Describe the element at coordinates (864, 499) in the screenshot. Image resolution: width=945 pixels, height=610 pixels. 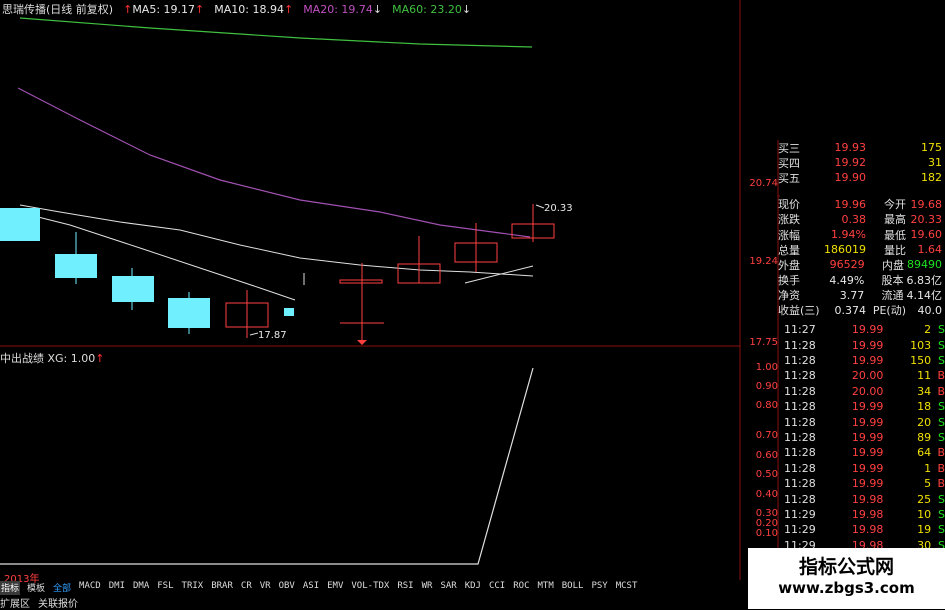
I see `tick-row: 11:28 19.98 25 S` at that location.